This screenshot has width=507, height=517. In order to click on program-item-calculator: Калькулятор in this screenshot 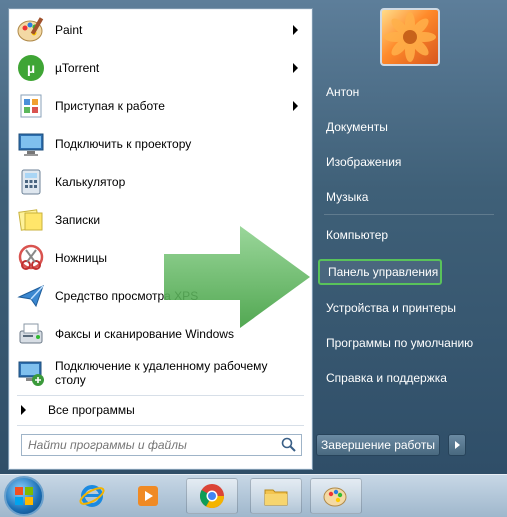, I will do `click(160, 182)`.